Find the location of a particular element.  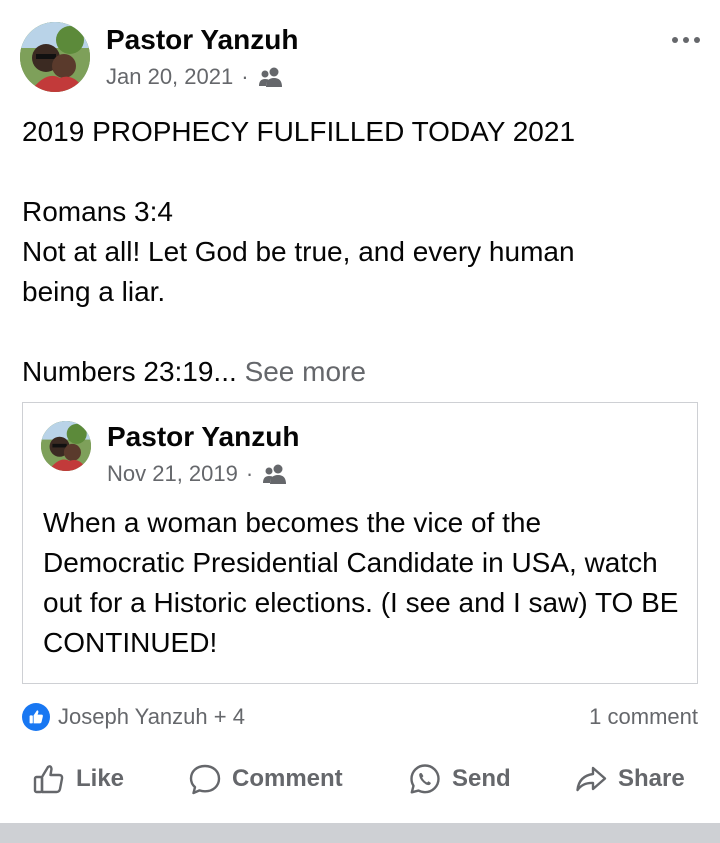

like-icon is located at coordinates (48, 779).